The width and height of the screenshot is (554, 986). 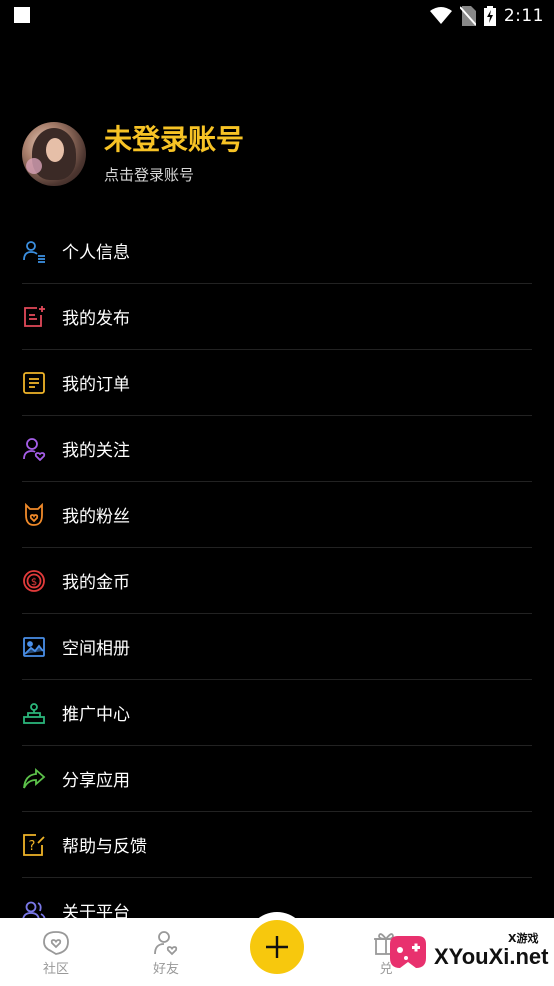 What do you see at coordinates (174, 138) in the screenshot?
I see `profile-title: 未登录账号` at bounding box center [174, 138].